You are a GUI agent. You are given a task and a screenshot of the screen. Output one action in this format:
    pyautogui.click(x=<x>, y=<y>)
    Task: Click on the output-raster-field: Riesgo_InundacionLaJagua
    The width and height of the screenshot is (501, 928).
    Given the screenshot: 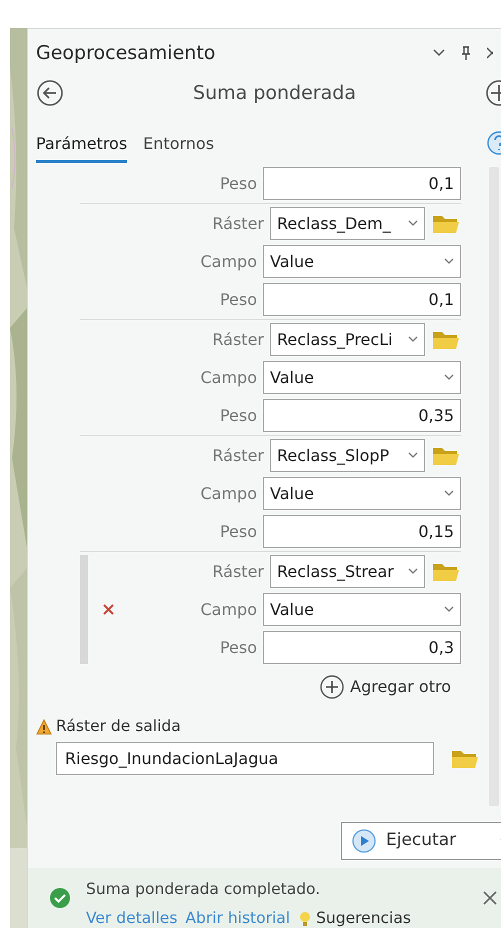 What is the action you would take?
    pyautogui.click(x=245, y=759)
    